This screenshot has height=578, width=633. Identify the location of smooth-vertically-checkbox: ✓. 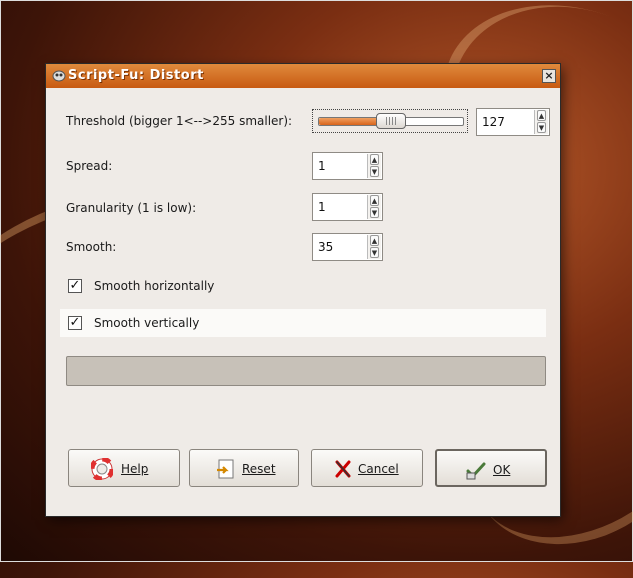
(75, 323).